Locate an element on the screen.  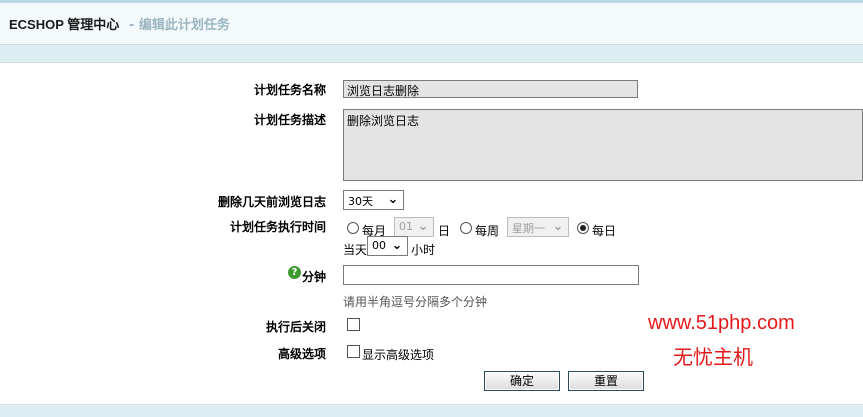
page-title: - 编辑此计划任务 is located at coordinates (179, 25).